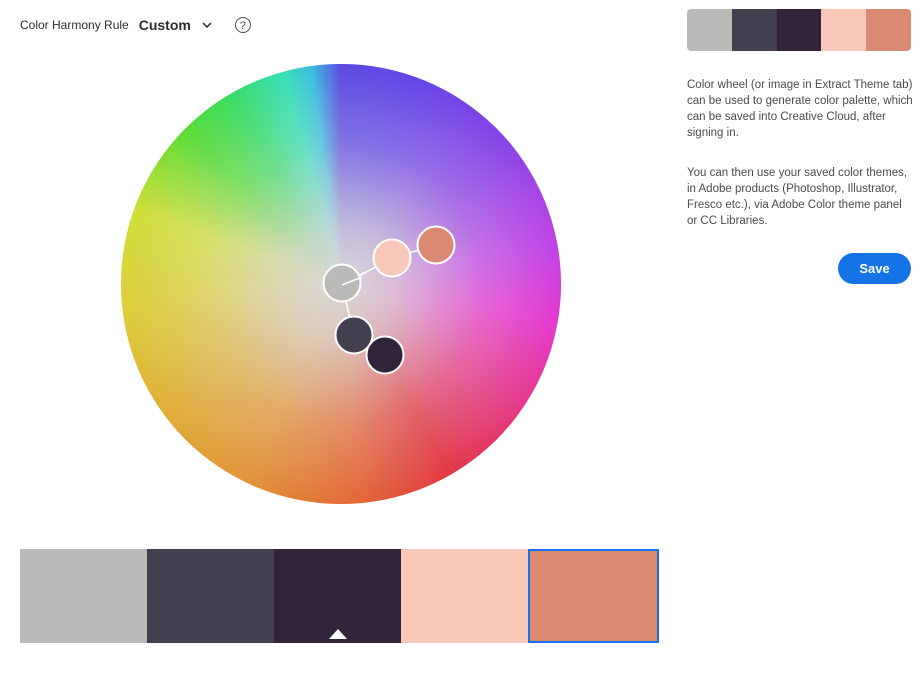 This screenshot has width=921, height=683. I want to click on palette-swatches, so click(340, 596).